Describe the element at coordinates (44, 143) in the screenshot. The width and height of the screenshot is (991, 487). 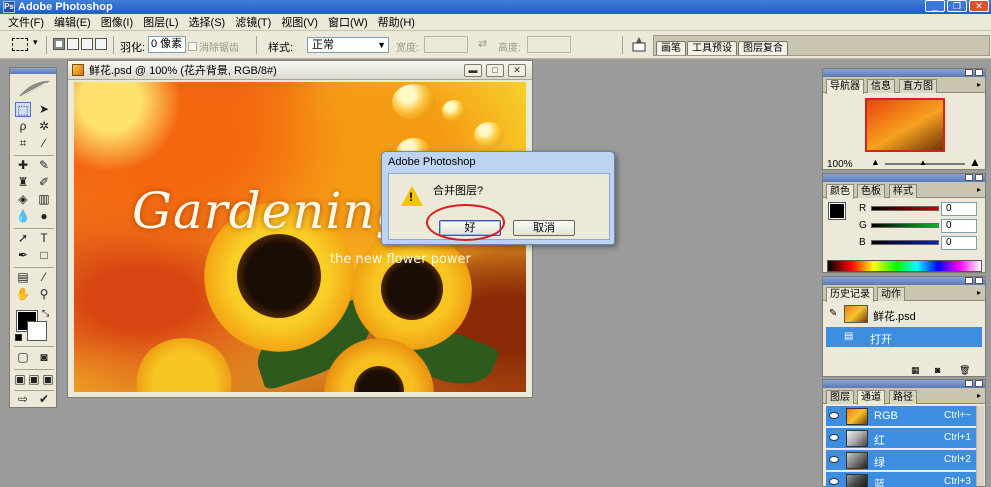
I see `slice-tool-icon: ⁄` at that location.